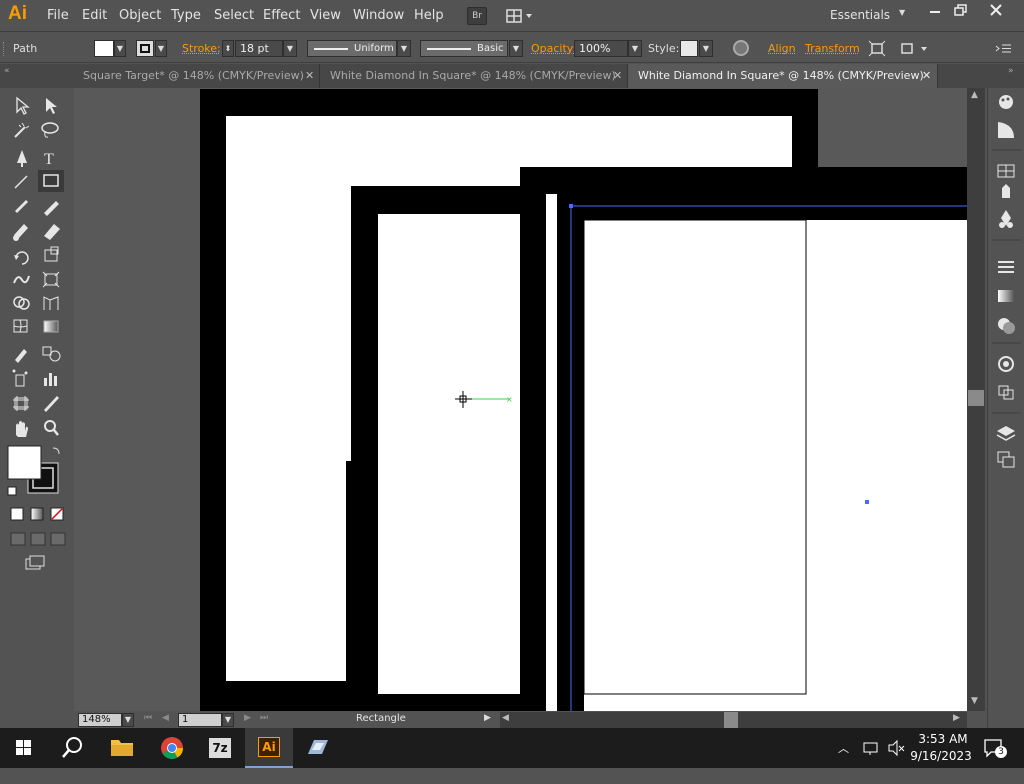  I want to click on brush-dropdown: ▼, so click(516, 48).